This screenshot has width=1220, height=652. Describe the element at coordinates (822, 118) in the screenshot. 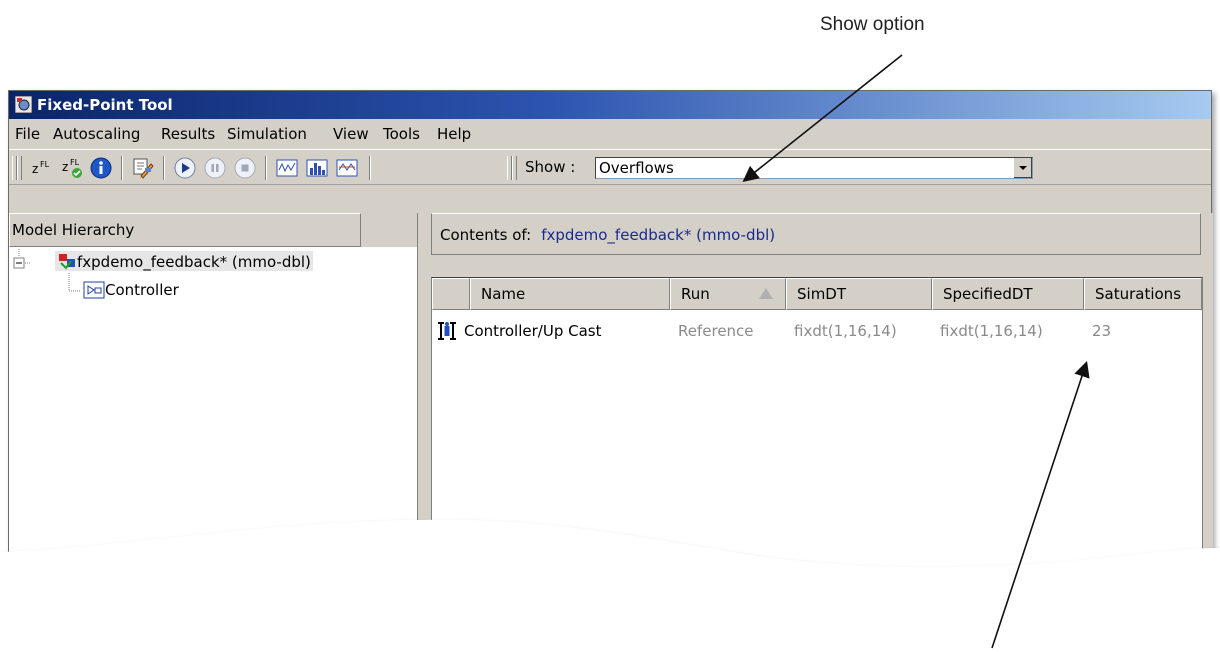

I see `show-option-arrow` at that location.